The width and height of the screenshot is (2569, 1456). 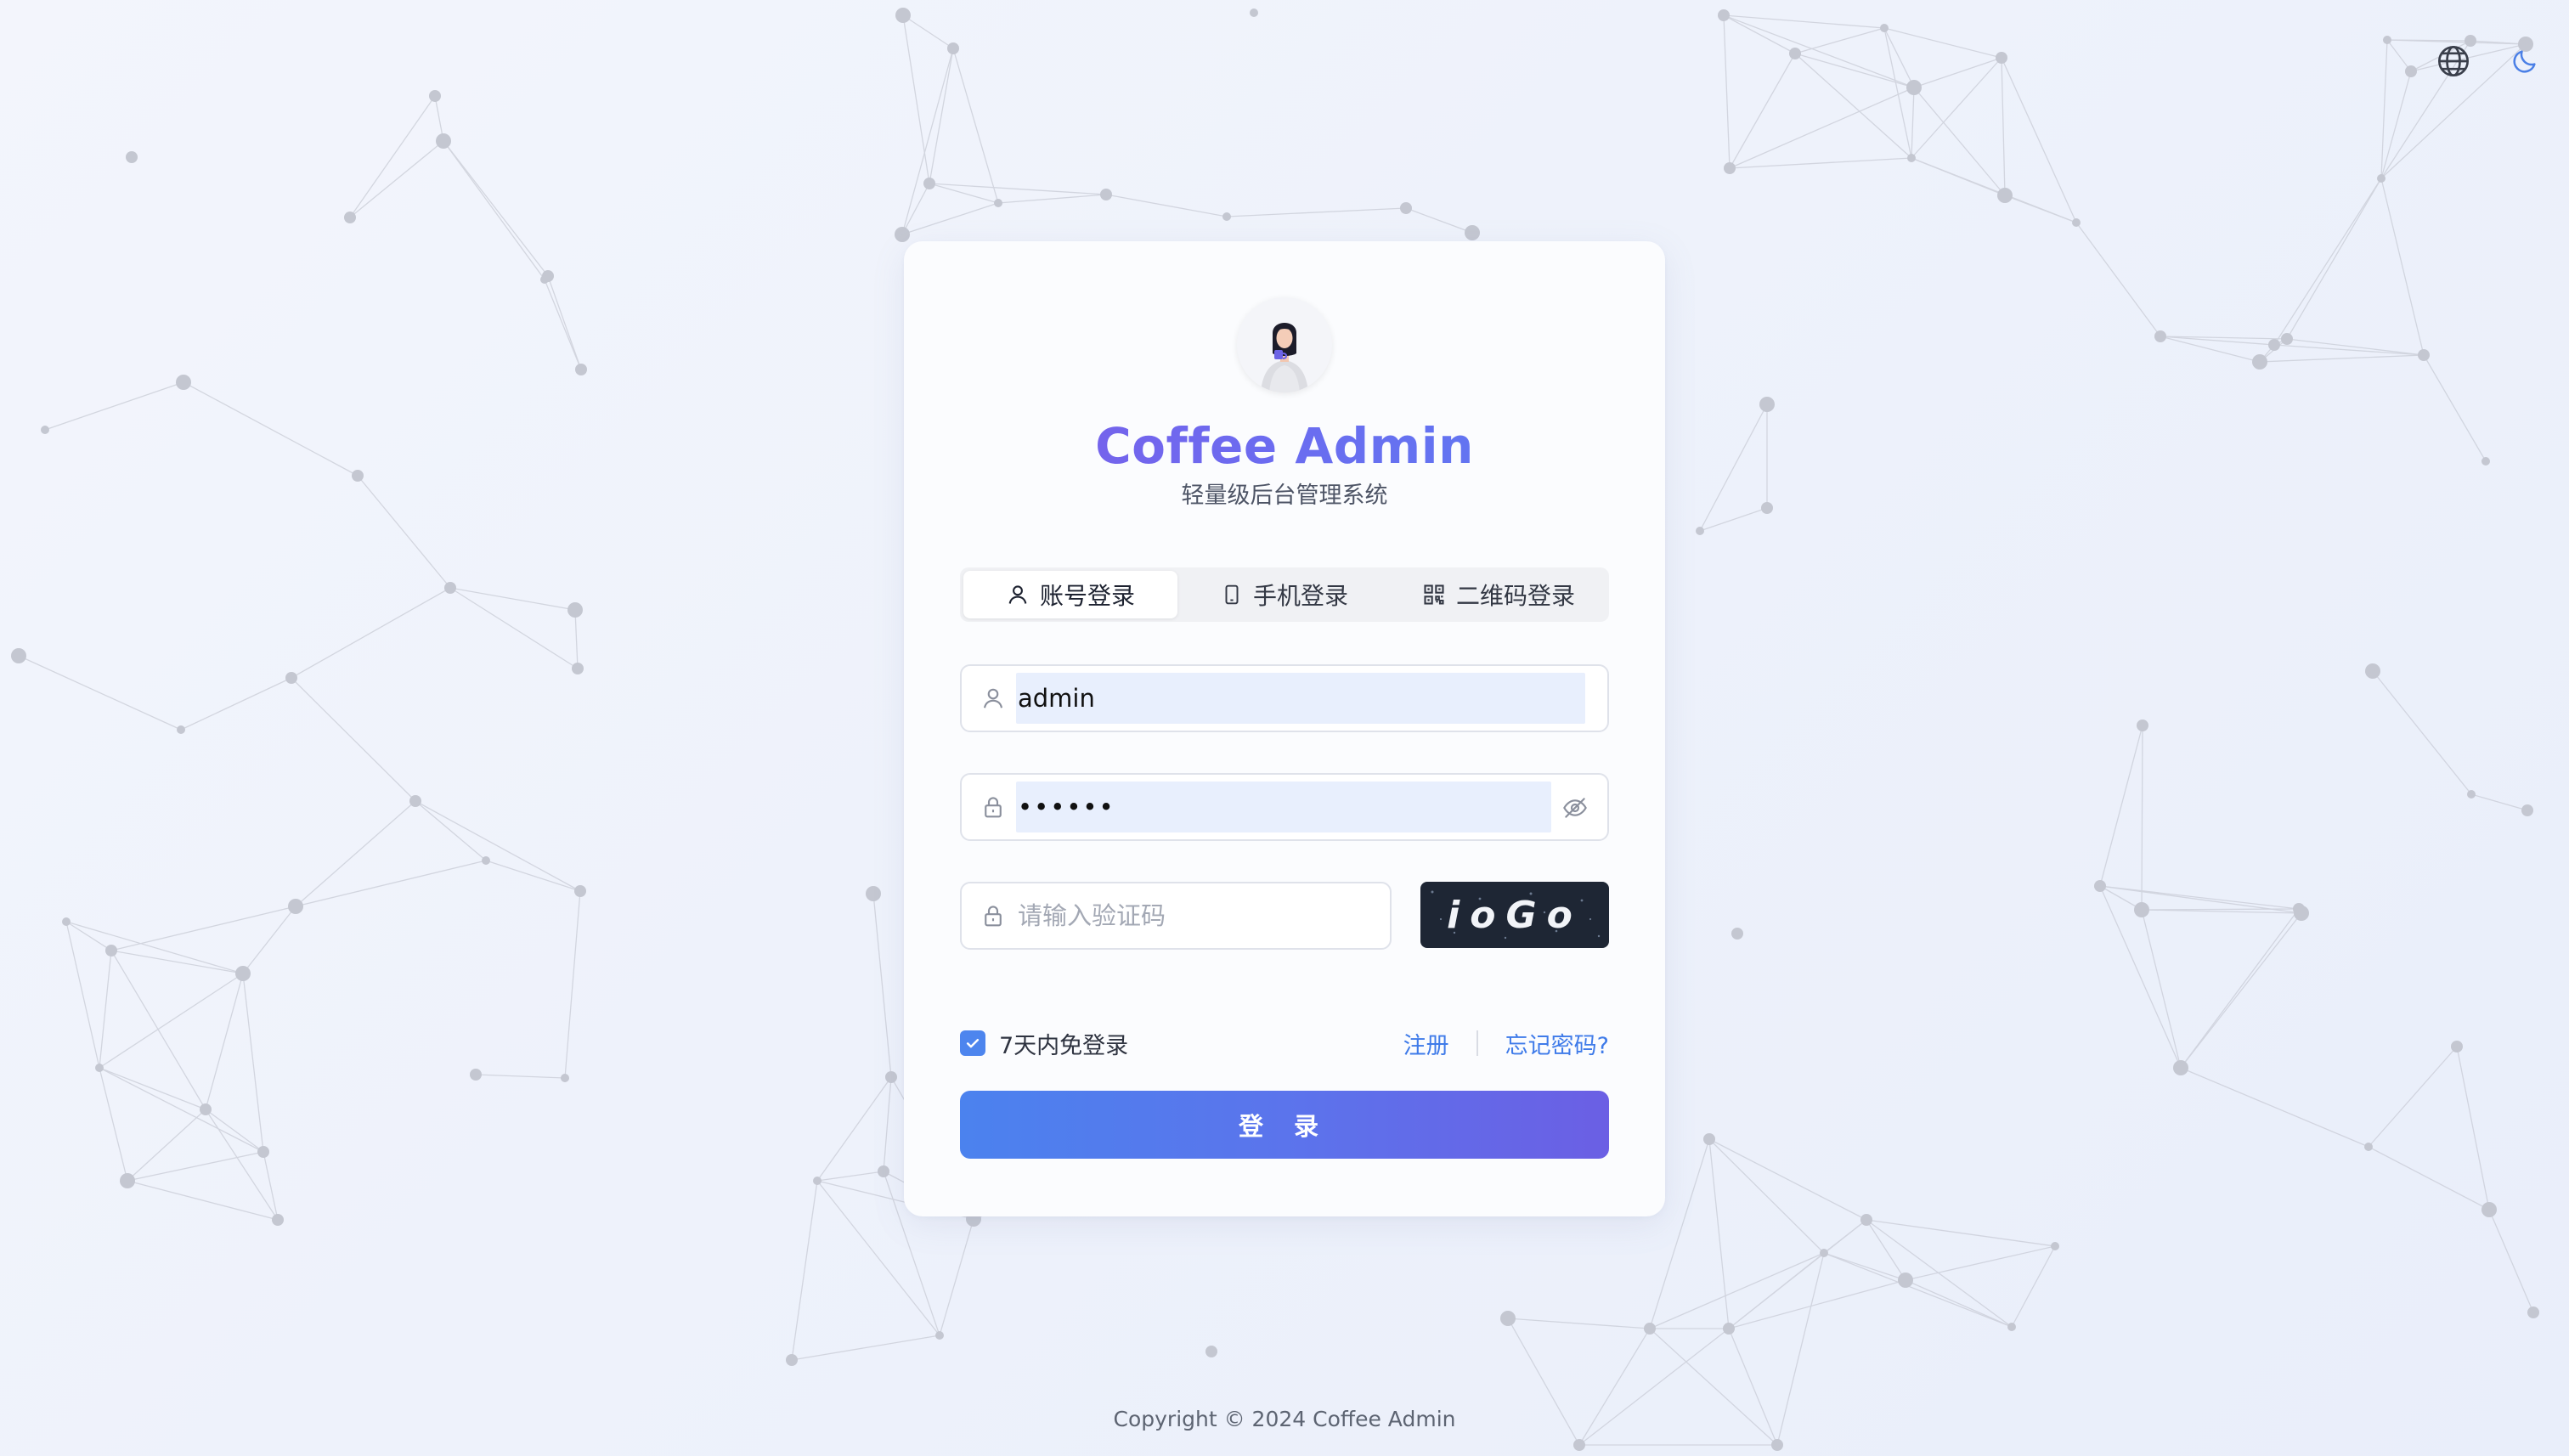 What do you see at coordinates (1284, 1125) in the screenshot?
I see `login-button: 登 录` at bounding box center [1284, 1125].